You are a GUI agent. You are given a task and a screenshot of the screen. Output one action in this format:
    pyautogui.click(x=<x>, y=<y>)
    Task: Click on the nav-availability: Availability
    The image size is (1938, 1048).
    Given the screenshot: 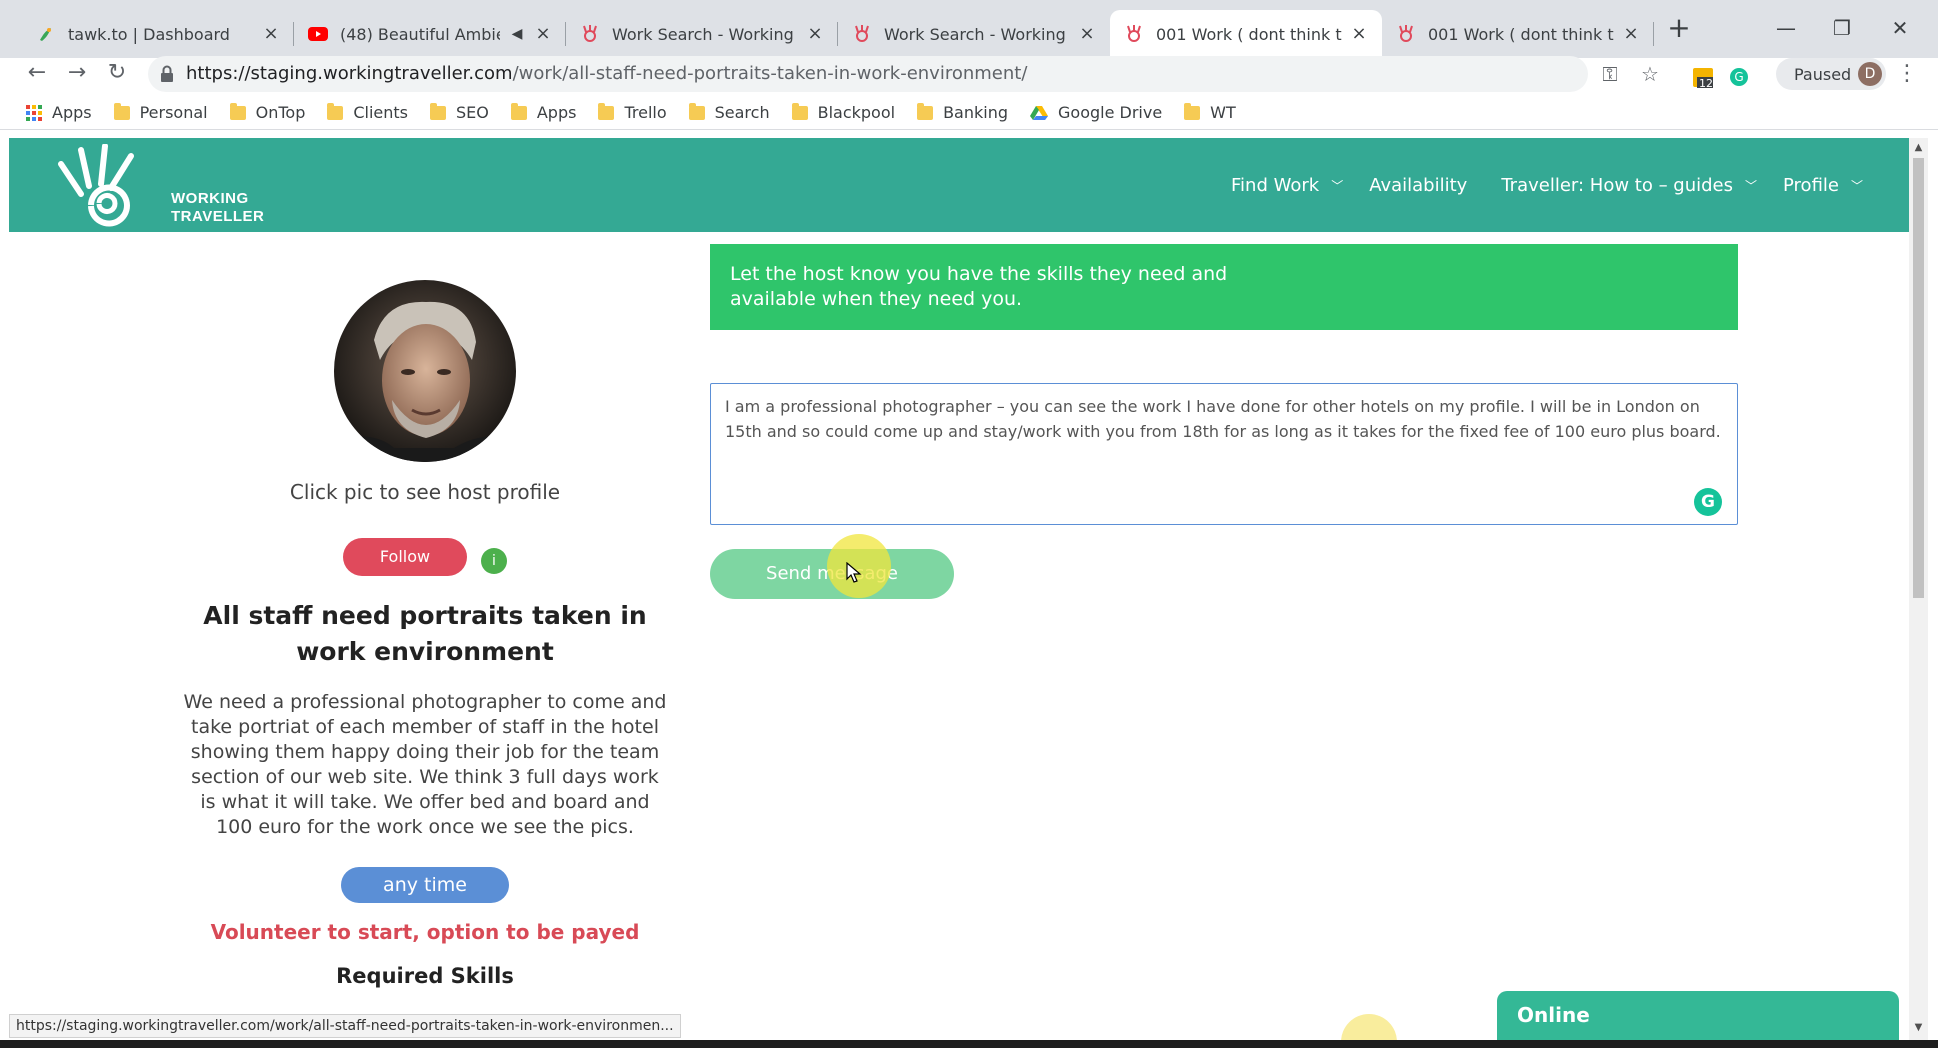 What is the action you would take?
    pyautogui.click(x=1418, y=185)
    